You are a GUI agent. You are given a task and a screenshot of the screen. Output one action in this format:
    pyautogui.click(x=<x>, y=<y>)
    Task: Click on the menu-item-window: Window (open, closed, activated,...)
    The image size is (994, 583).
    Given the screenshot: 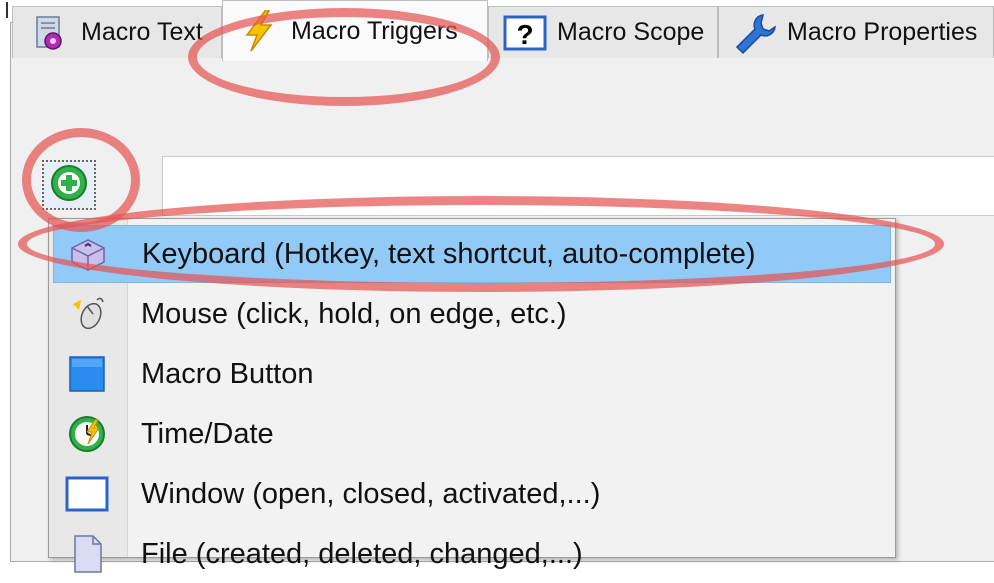 What is the action you would take?
    pyautogui.click(x=472, y=494)
    